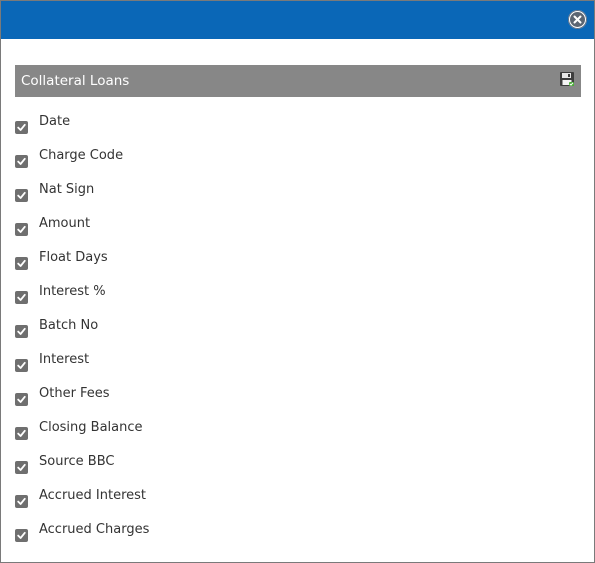 The height and width of the screenshot is (563, 595). I want to click on column-option-label: Charge Code, so click(81, 155).